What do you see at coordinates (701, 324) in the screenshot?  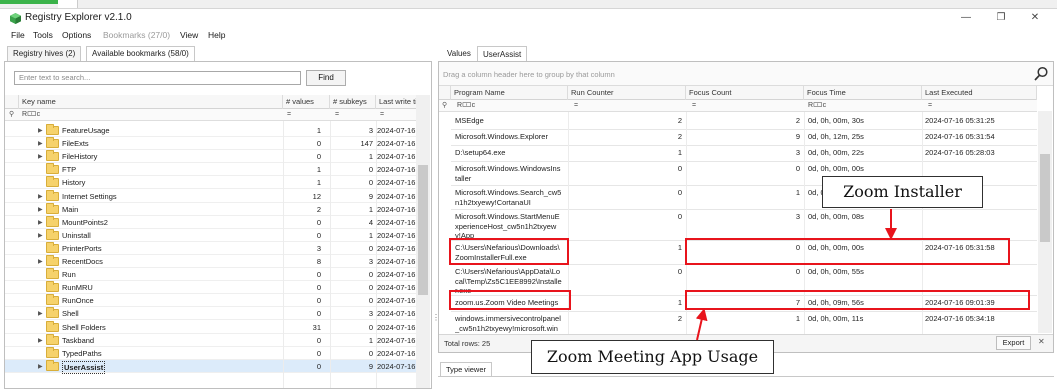 I see `arrow-to-zoom-meeting` at bounding box center [701, 324].